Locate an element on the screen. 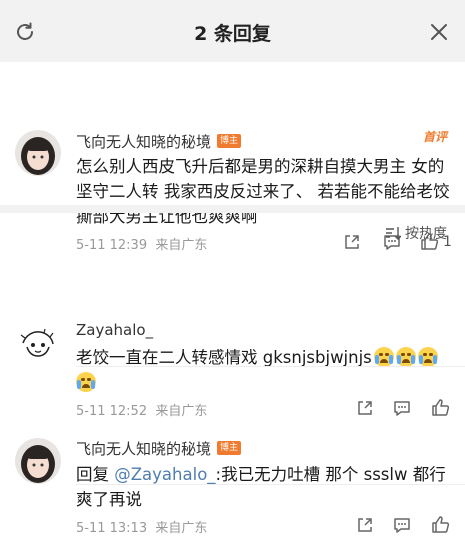 The height and width of the screenshot is (536, 465). comment-time: 5-11 12:39 is located at coordinates (112, 245).